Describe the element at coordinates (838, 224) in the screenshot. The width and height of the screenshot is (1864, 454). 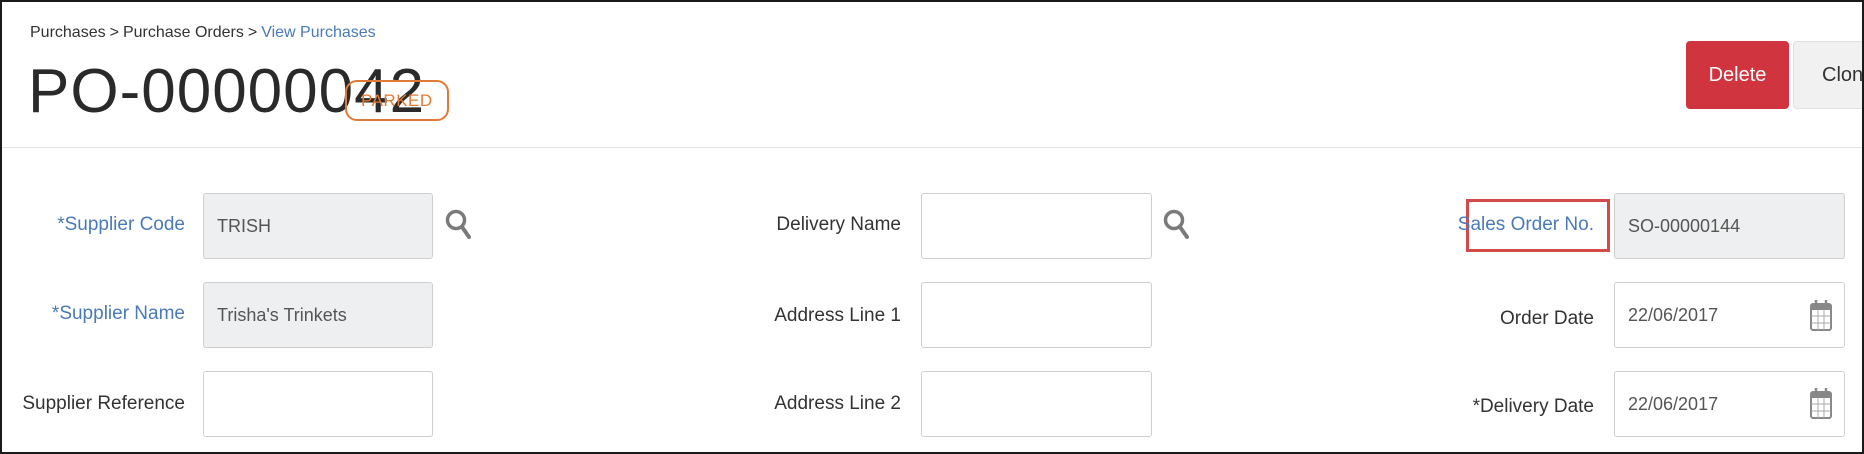
I see `delivery-name-label: Delivery Name` at that location.